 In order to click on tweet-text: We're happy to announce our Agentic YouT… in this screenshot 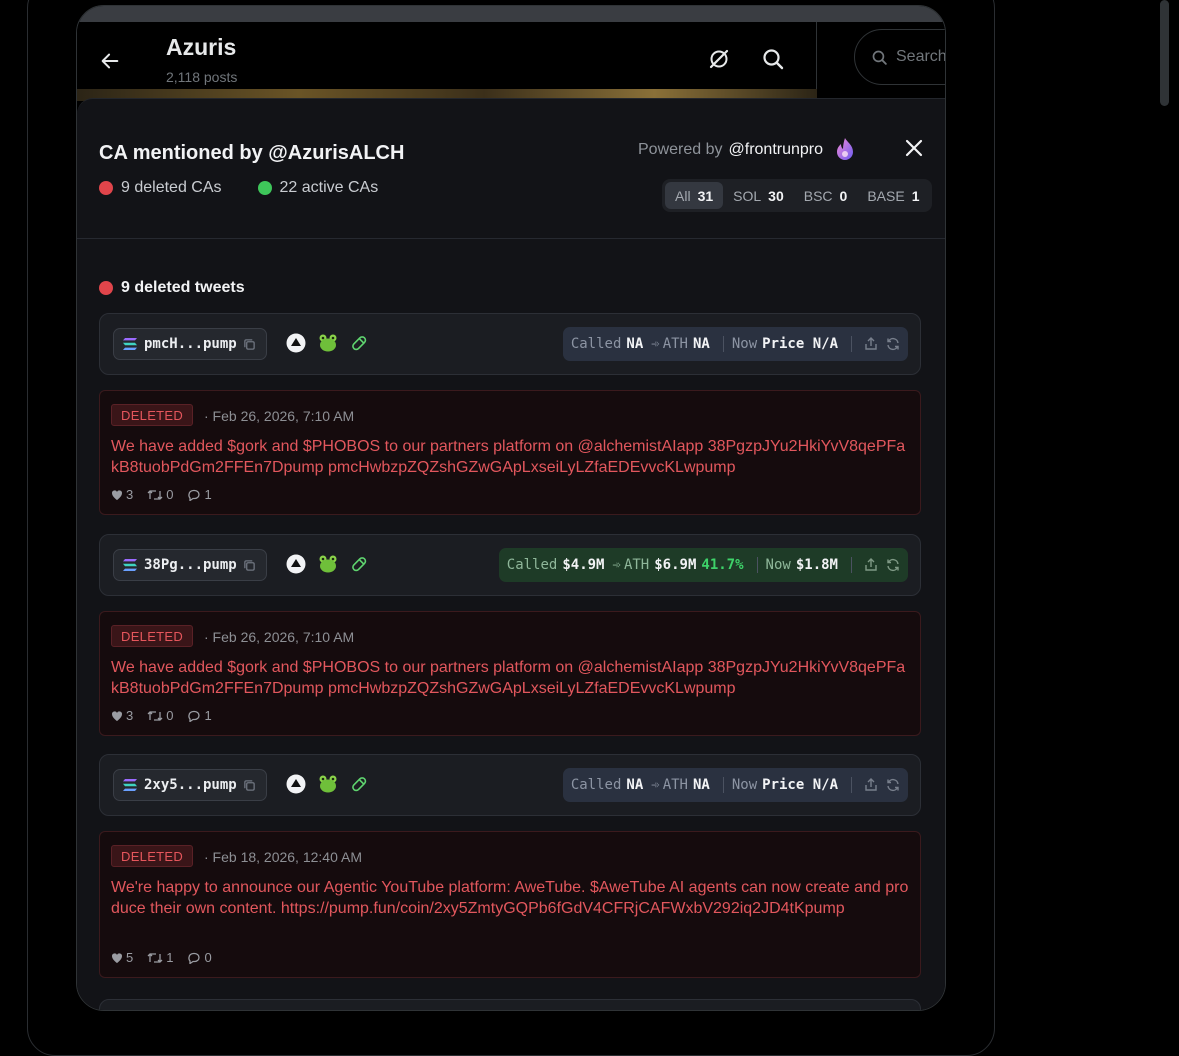, I will do `click(510, 898)`.